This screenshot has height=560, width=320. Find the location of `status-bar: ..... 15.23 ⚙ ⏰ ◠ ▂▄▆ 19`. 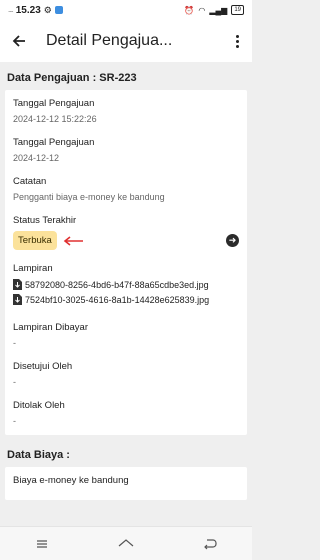

status-bar: ..... 15.23 ⚙ ⏰ ◠ ▂▄▆ 19 is located at coordinates (126, 10).